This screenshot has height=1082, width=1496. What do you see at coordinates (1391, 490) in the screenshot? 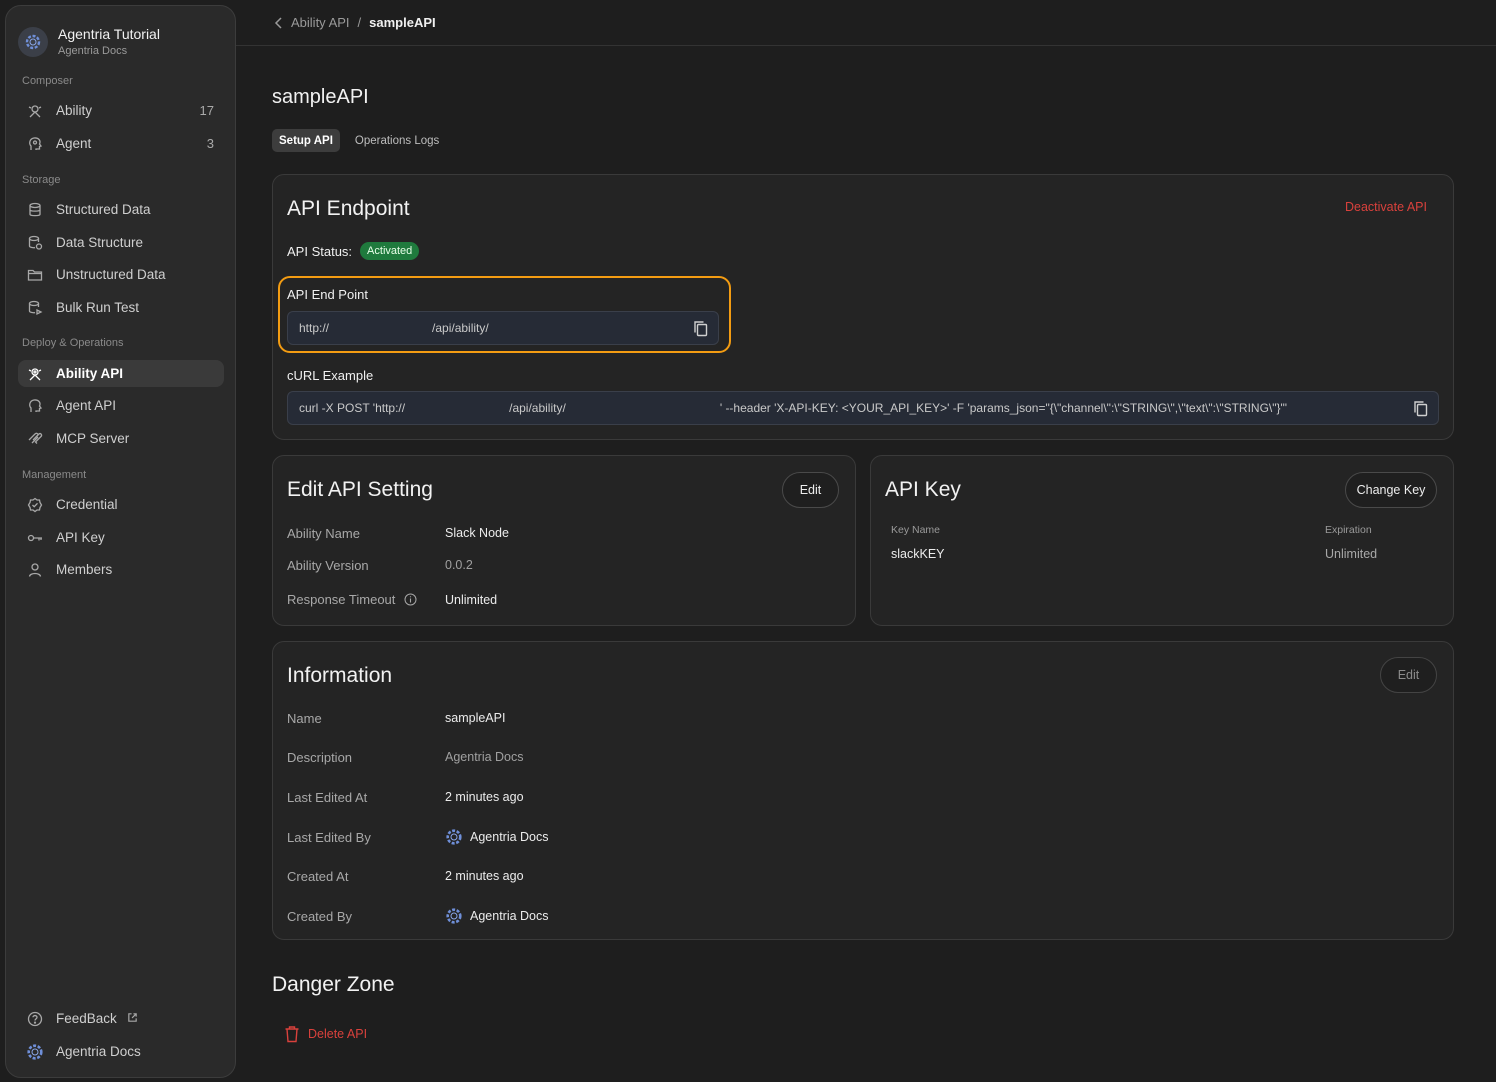
I see `change-key-button: Change Key` at bounding box center [1391, 490].